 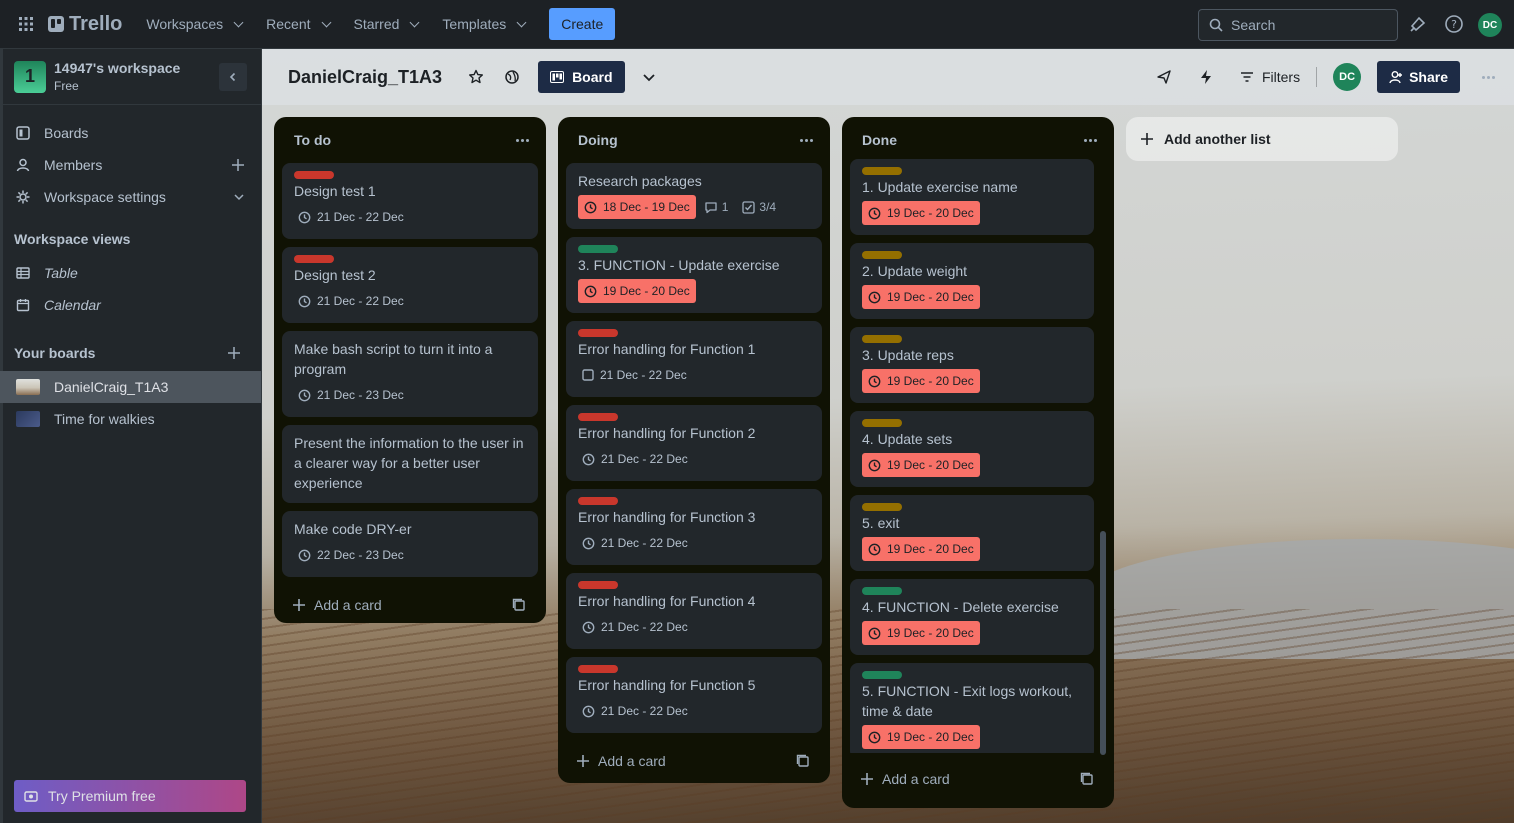 I want to click on automation-icon, so click(x=1206, y=77).